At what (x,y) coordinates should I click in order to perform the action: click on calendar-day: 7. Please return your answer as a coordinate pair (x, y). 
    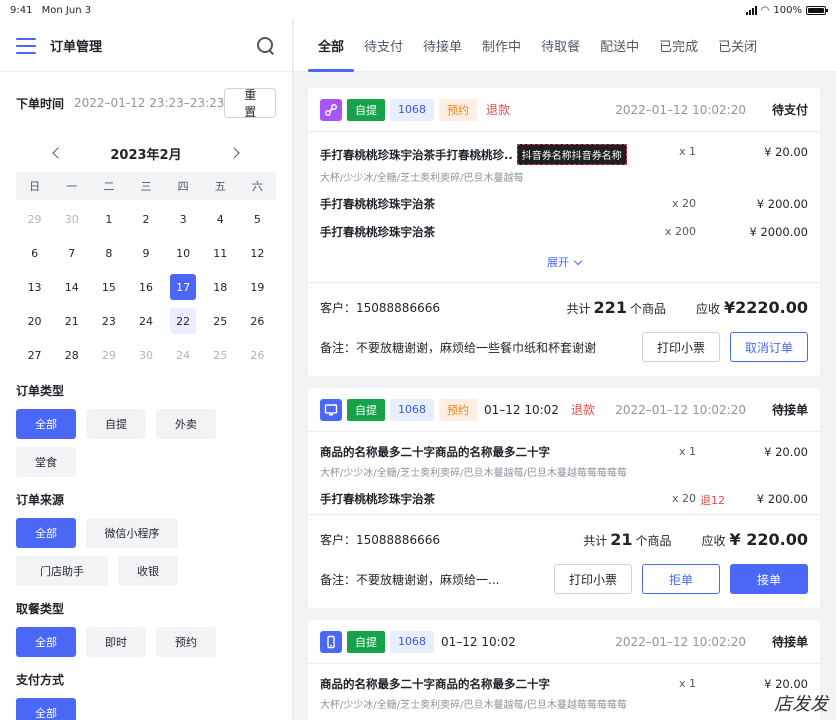
    Looking at the image, I should click on (71, 253).